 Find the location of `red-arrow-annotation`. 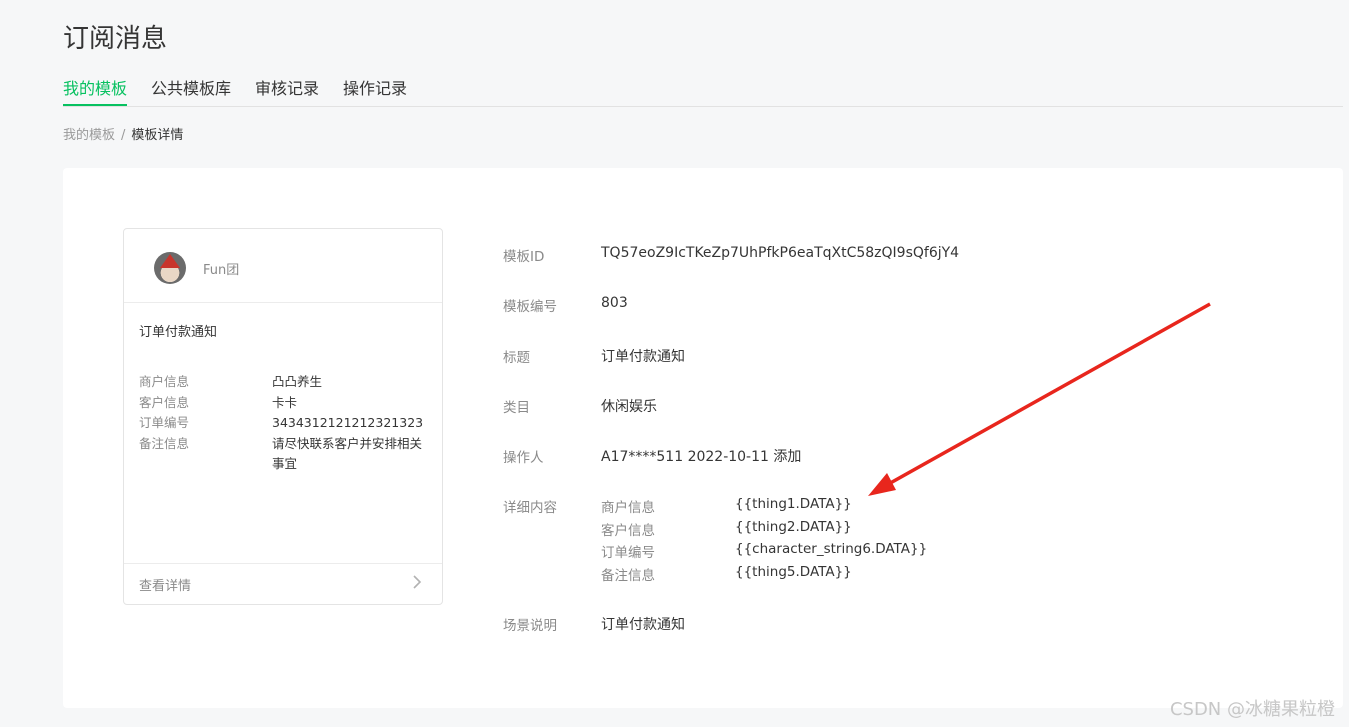

red-arrow-annotation is located at coordinates (1039, 399).